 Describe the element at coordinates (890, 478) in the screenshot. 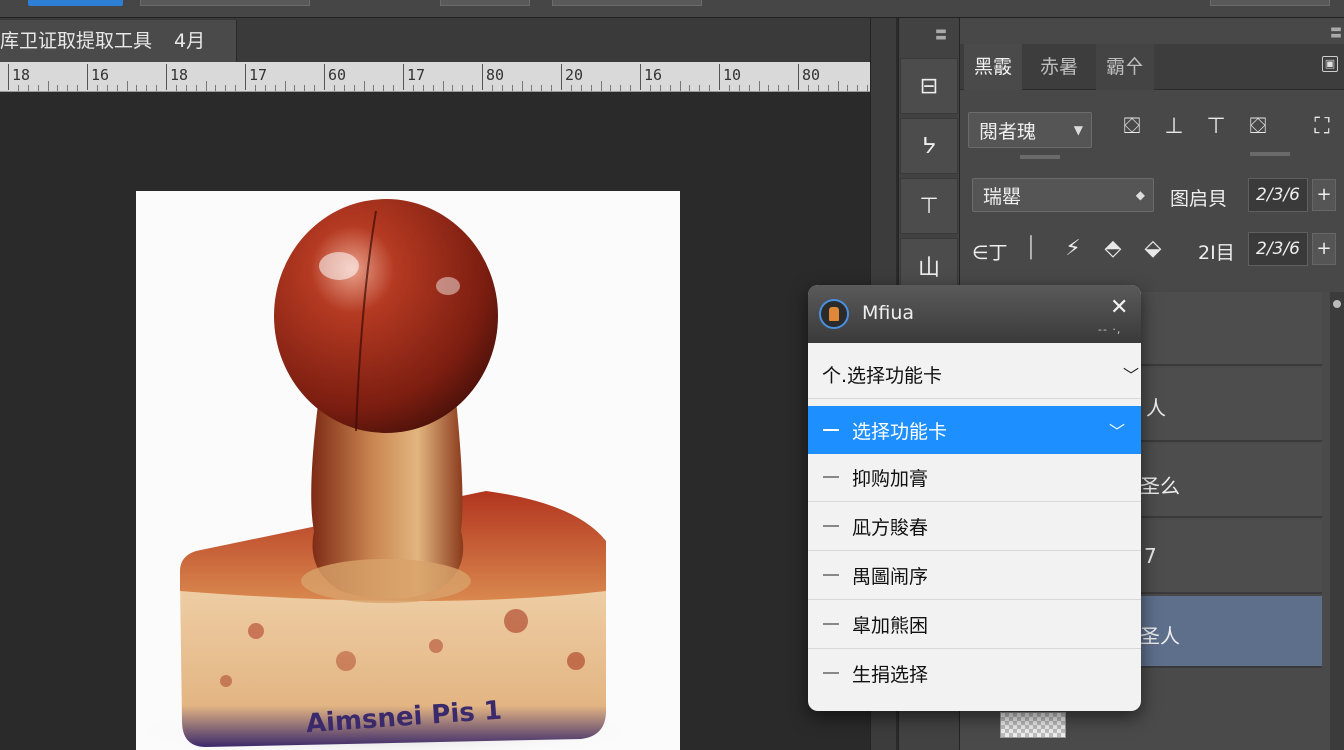

I see `popup-item-label: 抑购加膏` at that location.